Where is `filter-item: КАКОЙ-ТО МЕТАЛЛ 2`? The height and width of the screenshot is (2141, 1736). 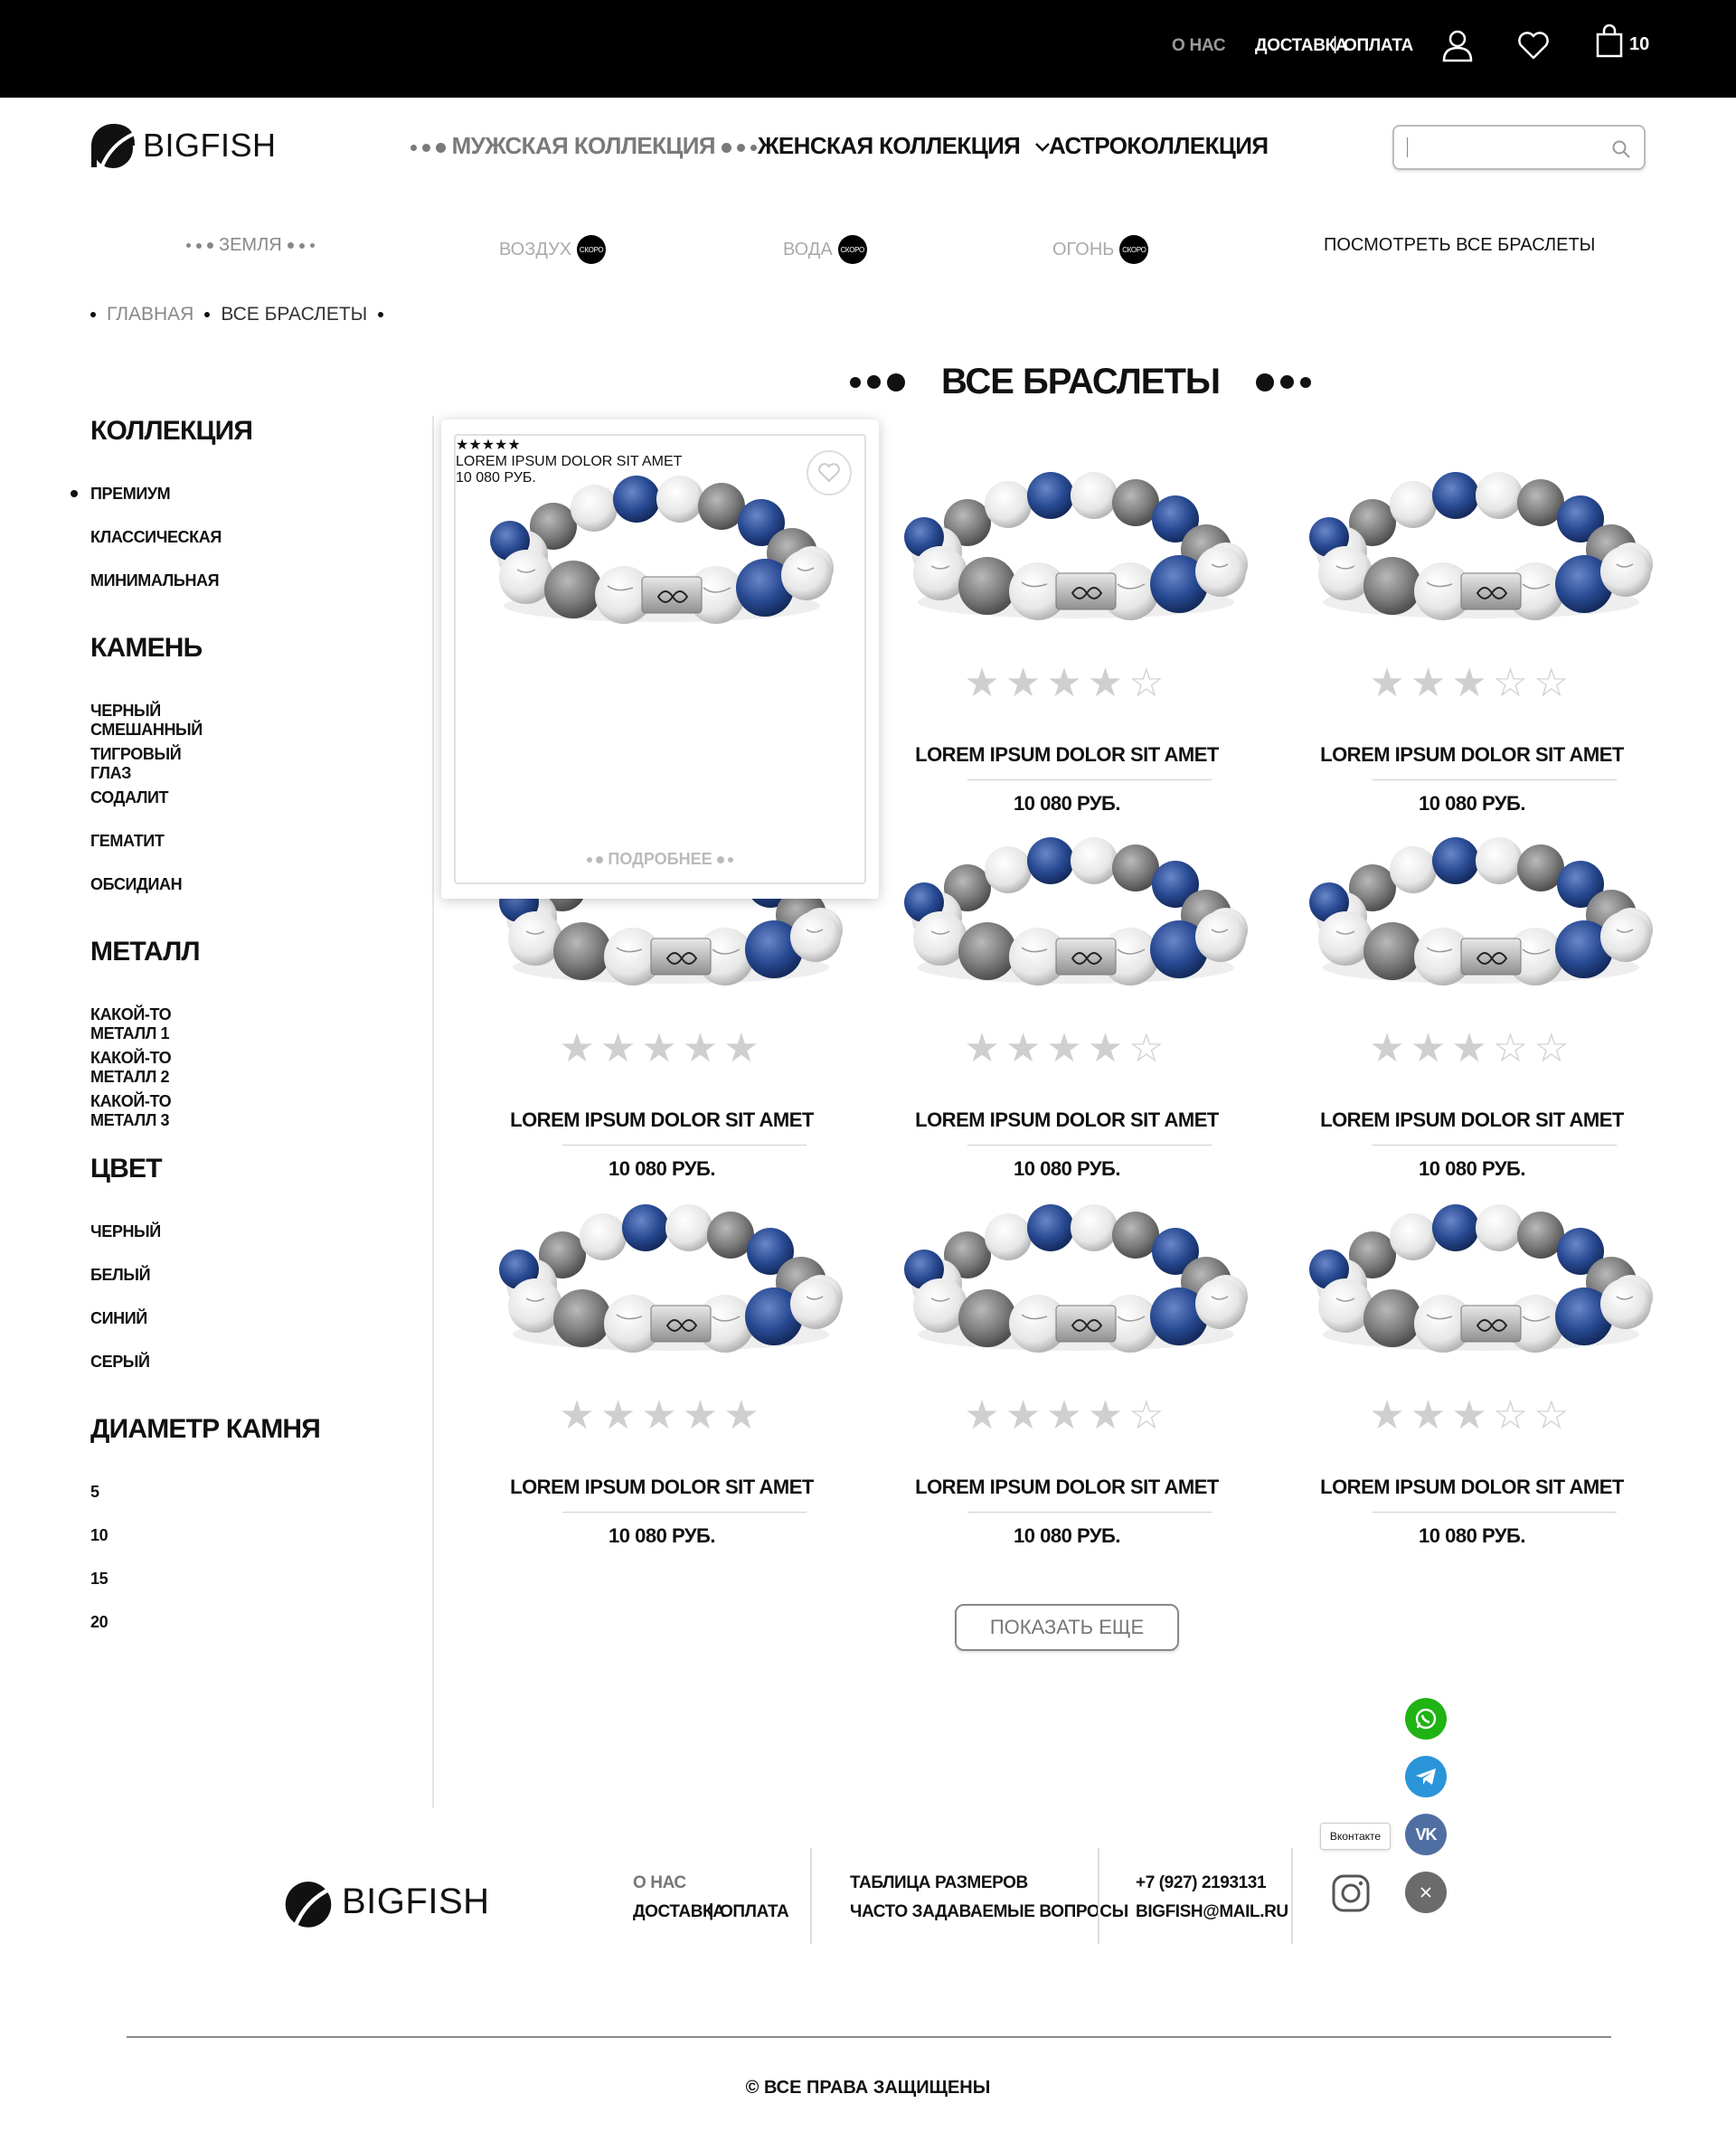 filter-item: КАКОЙ-ТО МЕТАЛЛ 2 is located at coordinates (145, 1068).